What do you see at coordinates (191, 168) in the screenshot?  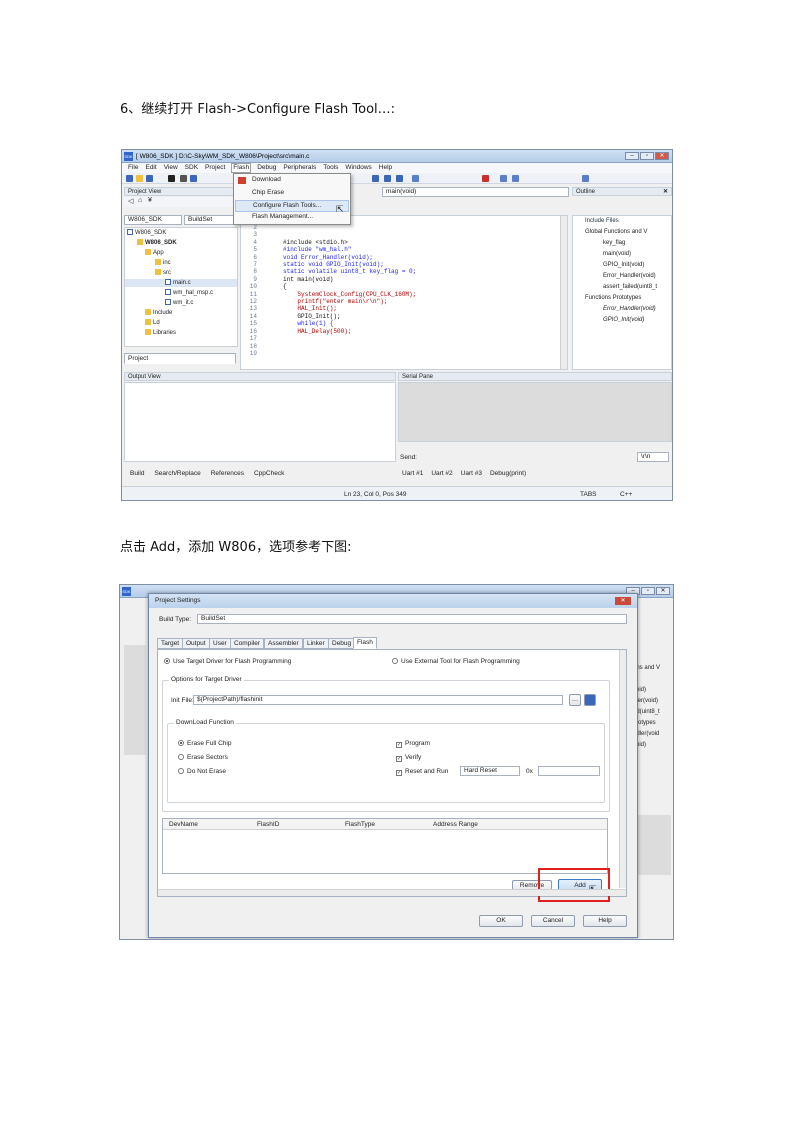 I see `menu-sdk: SDK` at bounding box center [191, 168].